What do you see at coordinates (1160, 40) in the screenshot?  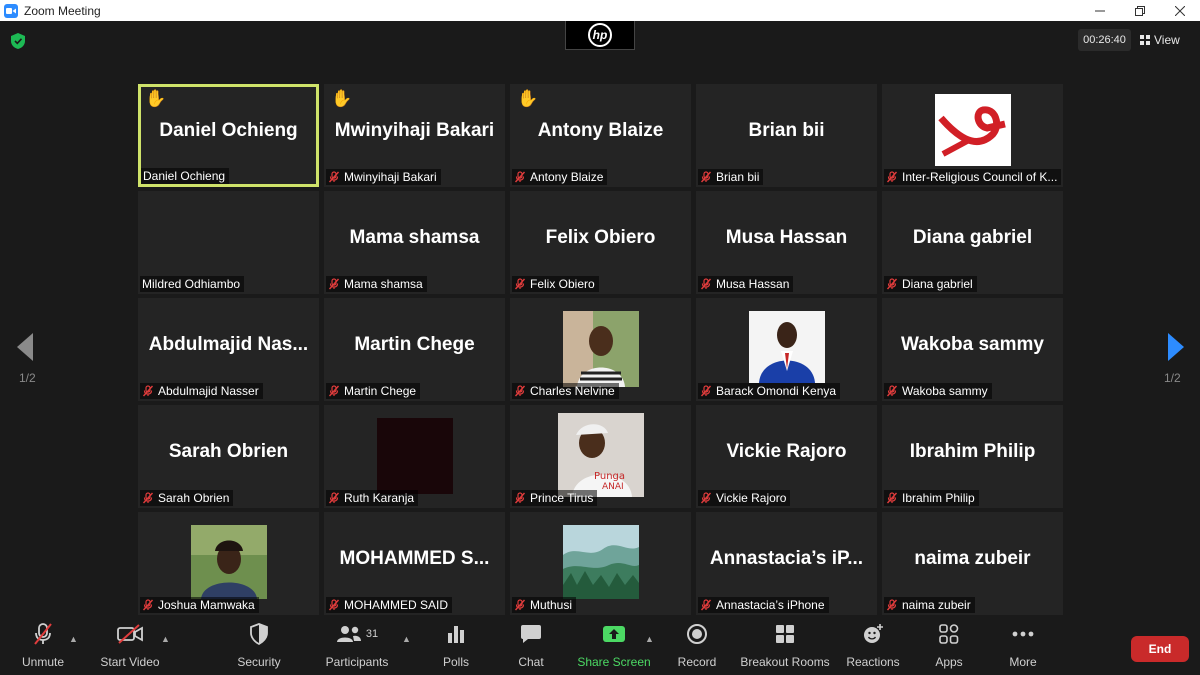 I see `view-button: View` at bounding box center [1160, 40].